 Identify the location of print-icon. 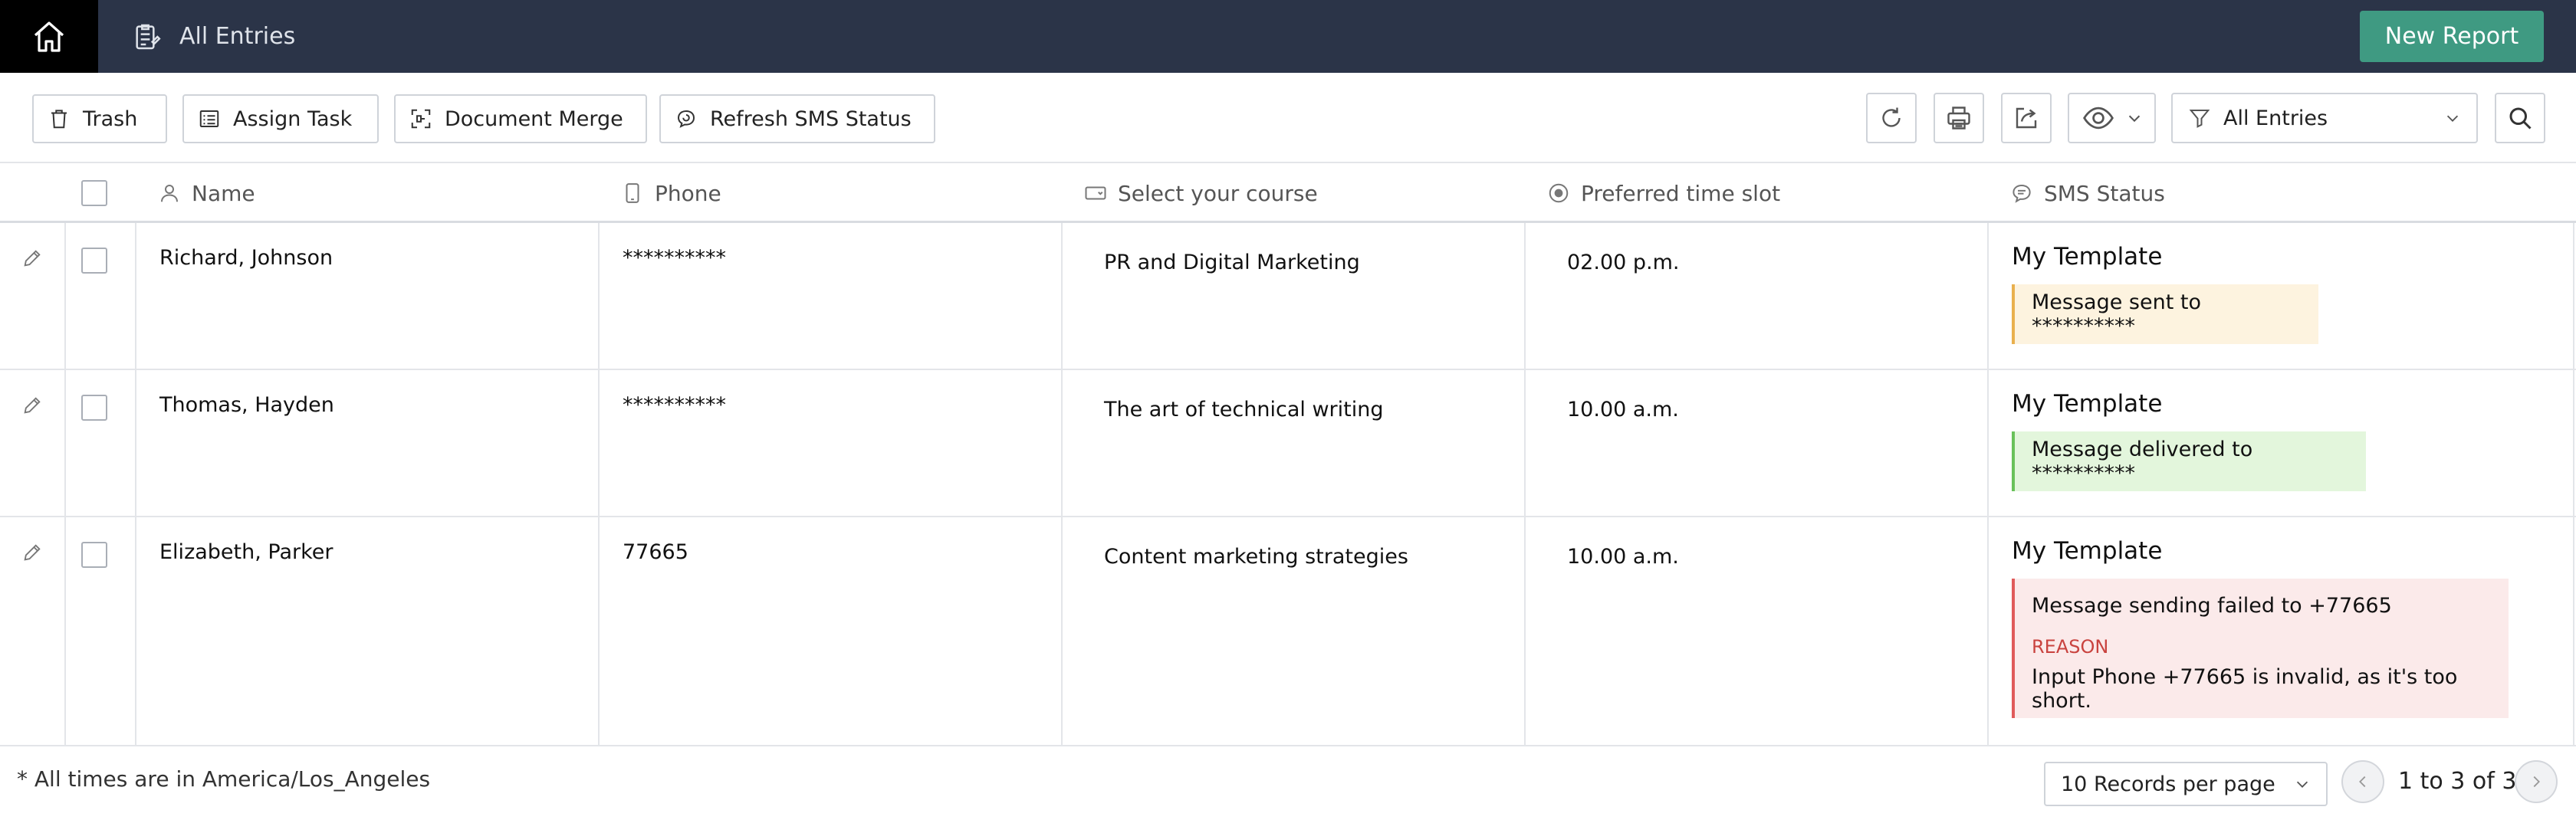
(1959, 118).